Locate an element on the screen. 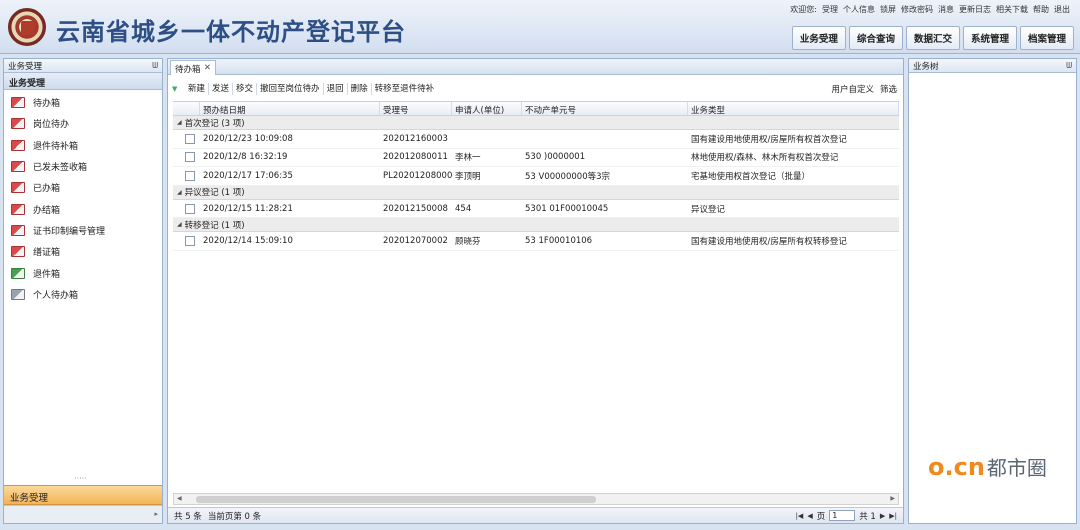  chevron-down-icon: ▸ is located at coordinates (156, 514).